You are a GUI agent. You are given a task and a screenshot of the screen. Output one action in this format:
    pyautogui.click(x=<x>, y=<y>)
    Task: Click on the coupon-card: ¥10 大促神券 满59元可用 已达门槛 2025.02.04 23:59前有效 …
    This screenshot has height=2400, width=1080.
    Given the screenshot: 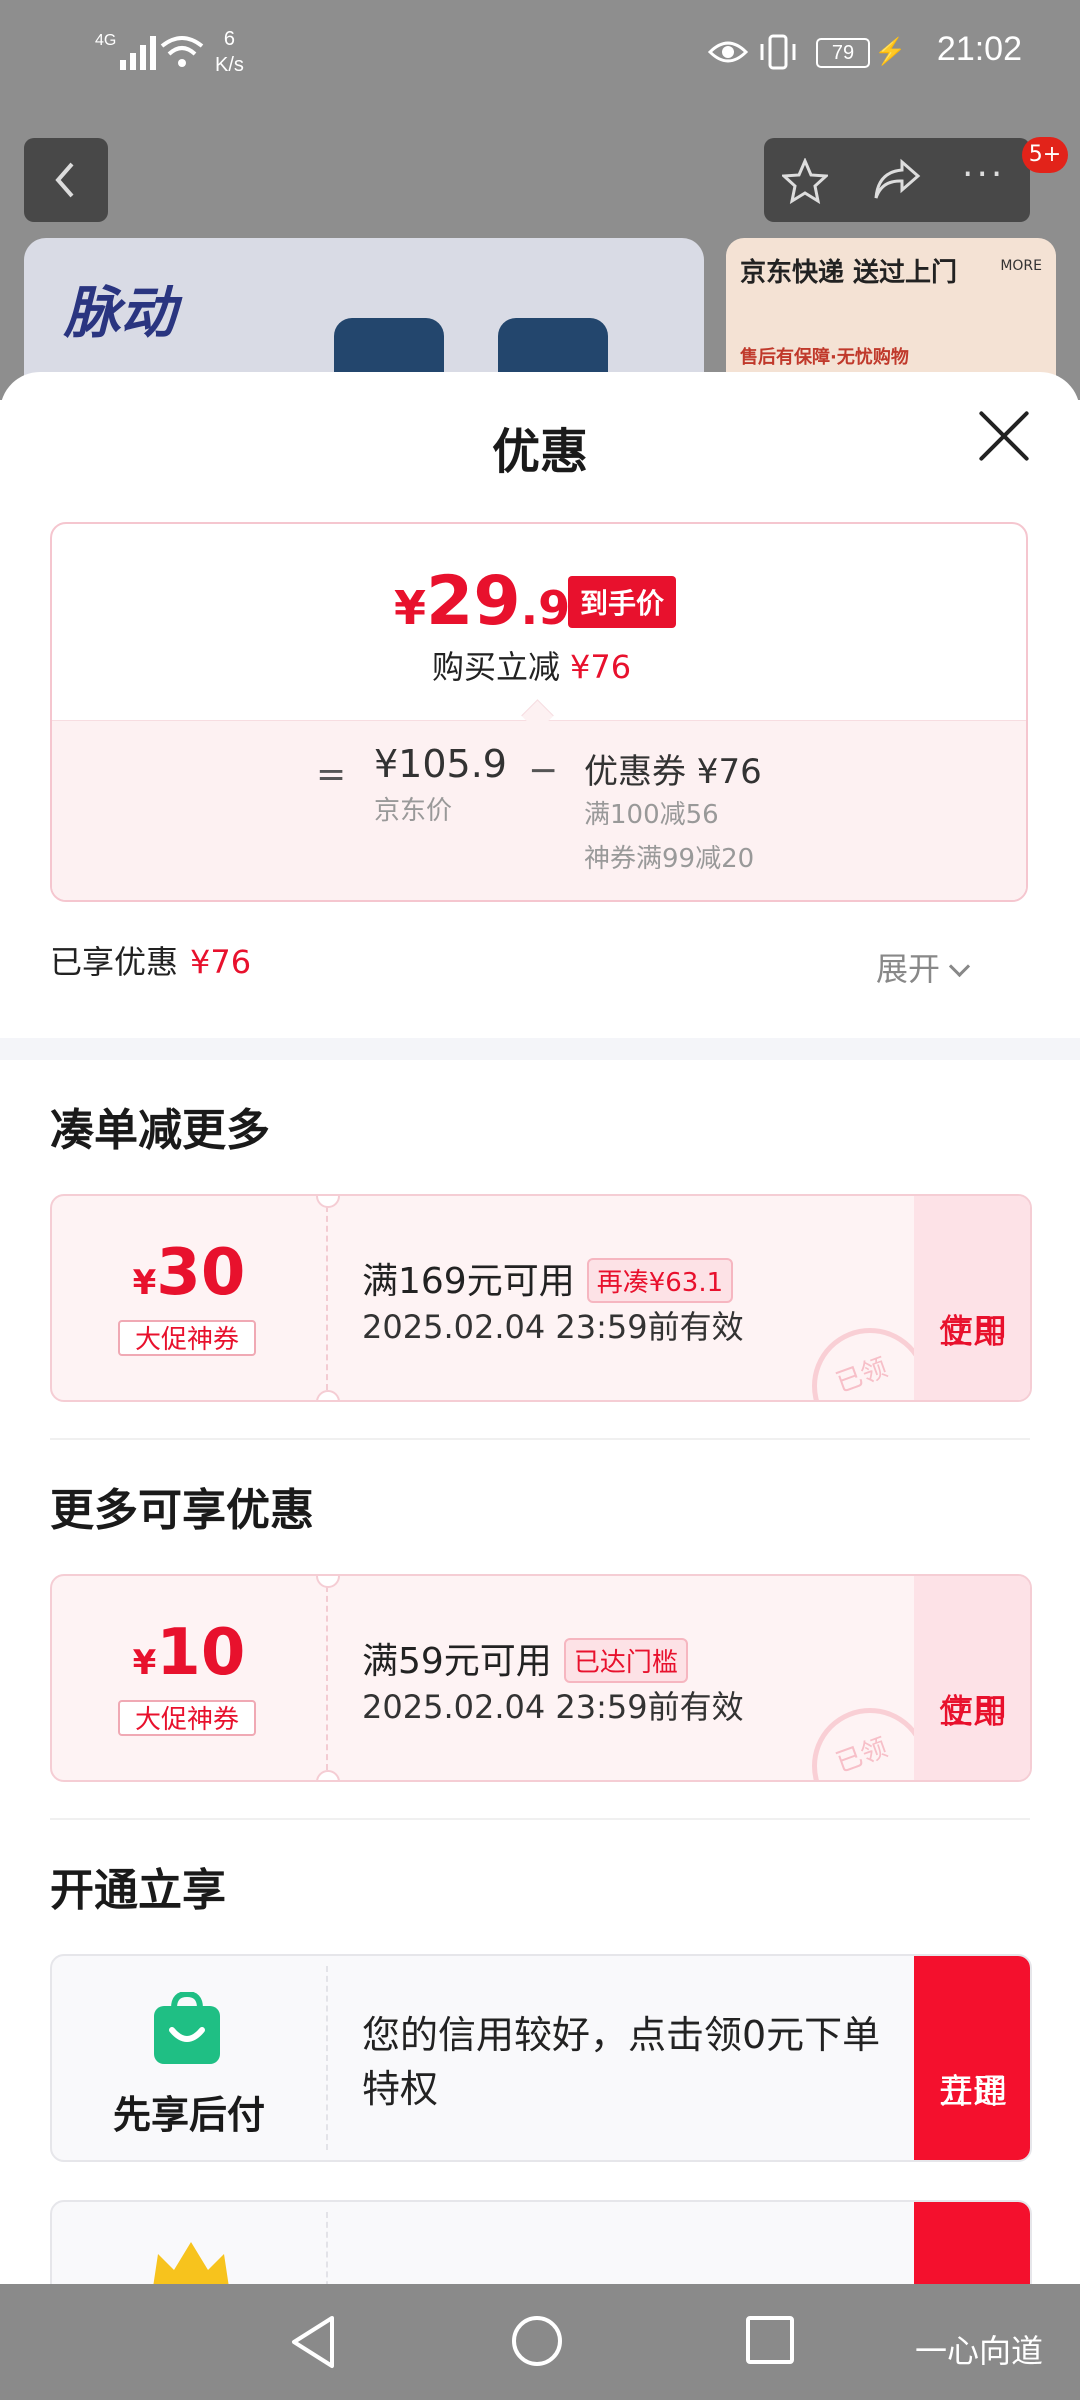 What is the action you would take?
    pyautogui.click(x=541, y=1678)
    